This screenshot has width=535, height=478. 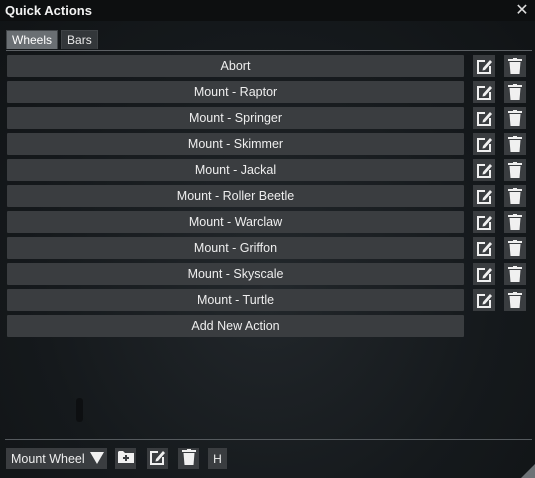 What do you see at coordinates (528, 471) in the screenshot?
I see `resize-handle` at bounding box center [528, 471].